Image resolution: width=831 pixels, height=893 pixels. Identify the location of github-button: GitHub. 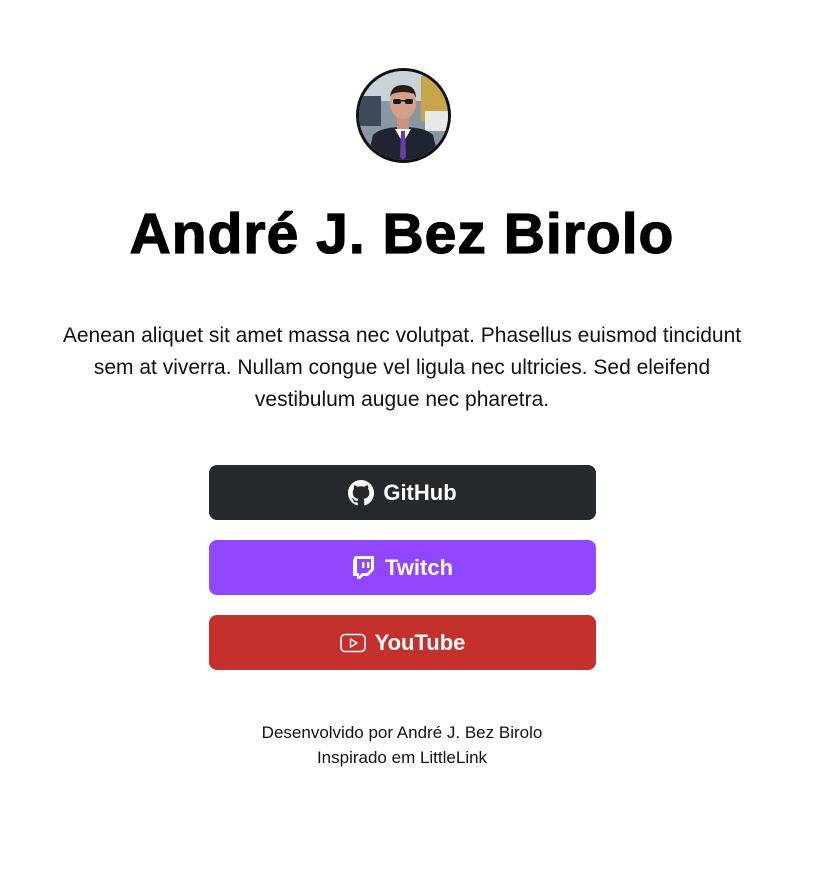
(402, 492).